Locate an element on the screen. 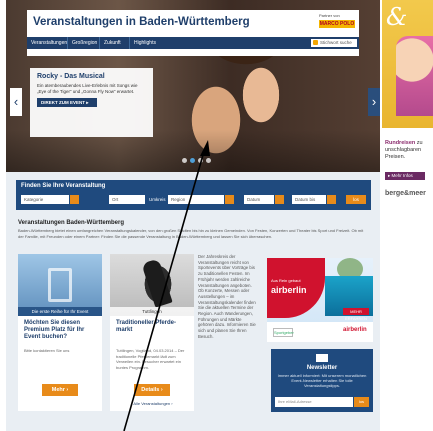 The height and width of the screenshot is (431, 433). event-card-tag: Die erste Reihe für Ihr Event is located at coordinates (60, 311).